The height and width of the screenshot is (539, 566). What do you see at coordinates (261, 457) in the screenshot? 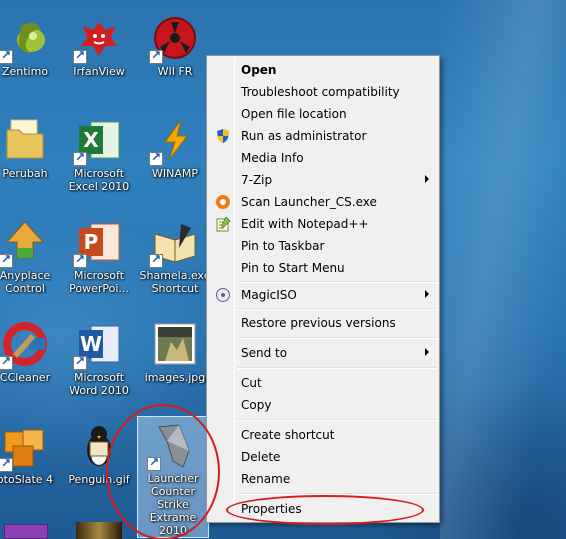
I see `menu-item-label: Delete` at bounding box center [261, 457].